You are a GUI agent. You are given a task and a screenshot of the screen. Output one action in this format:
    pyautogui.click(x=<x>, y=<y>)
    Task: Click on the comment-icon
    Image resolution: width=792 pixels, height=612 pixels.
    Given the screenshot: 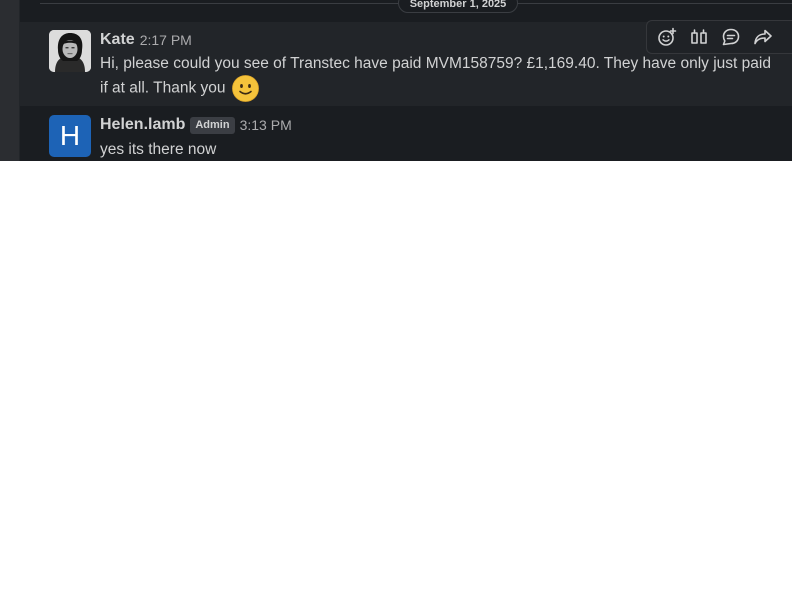 What is the action you would take?
    pyautogui.click(x=730, y=37)
    